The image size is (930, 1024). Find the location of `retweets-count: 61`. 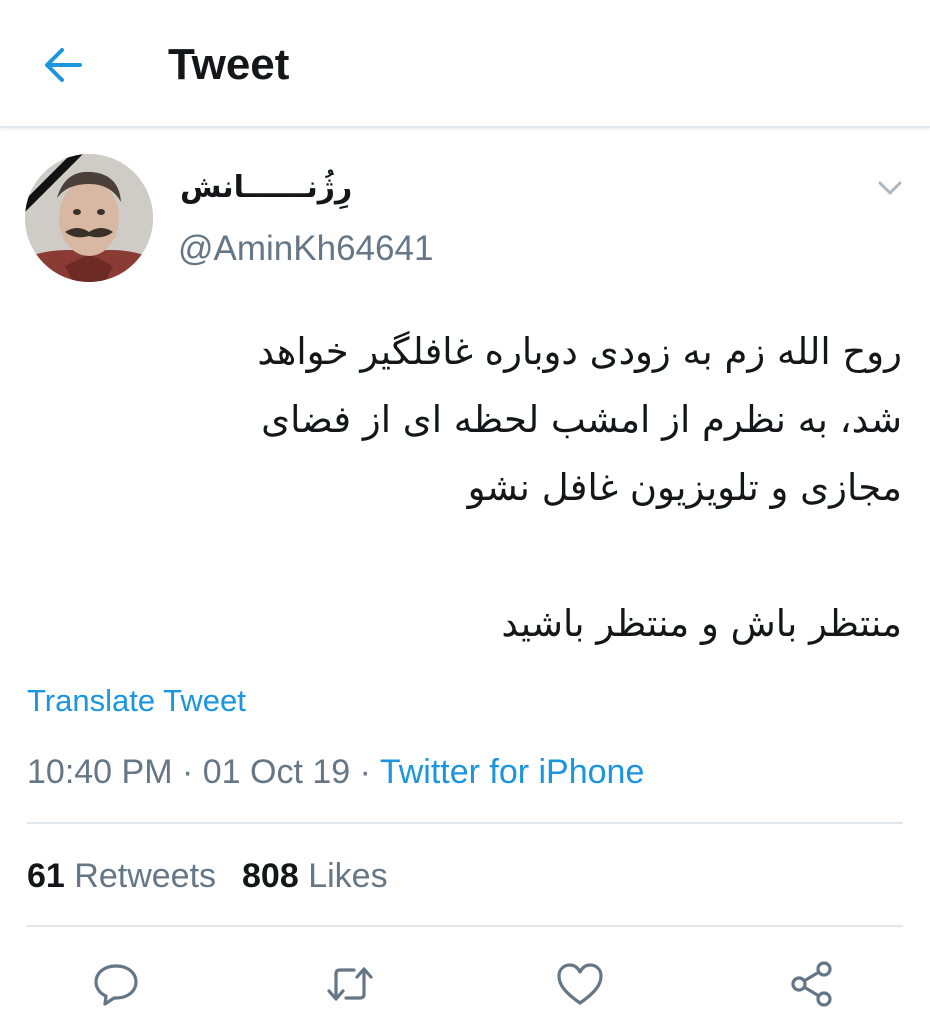

retweets-count: 61 is located at coordinates (46, 876).